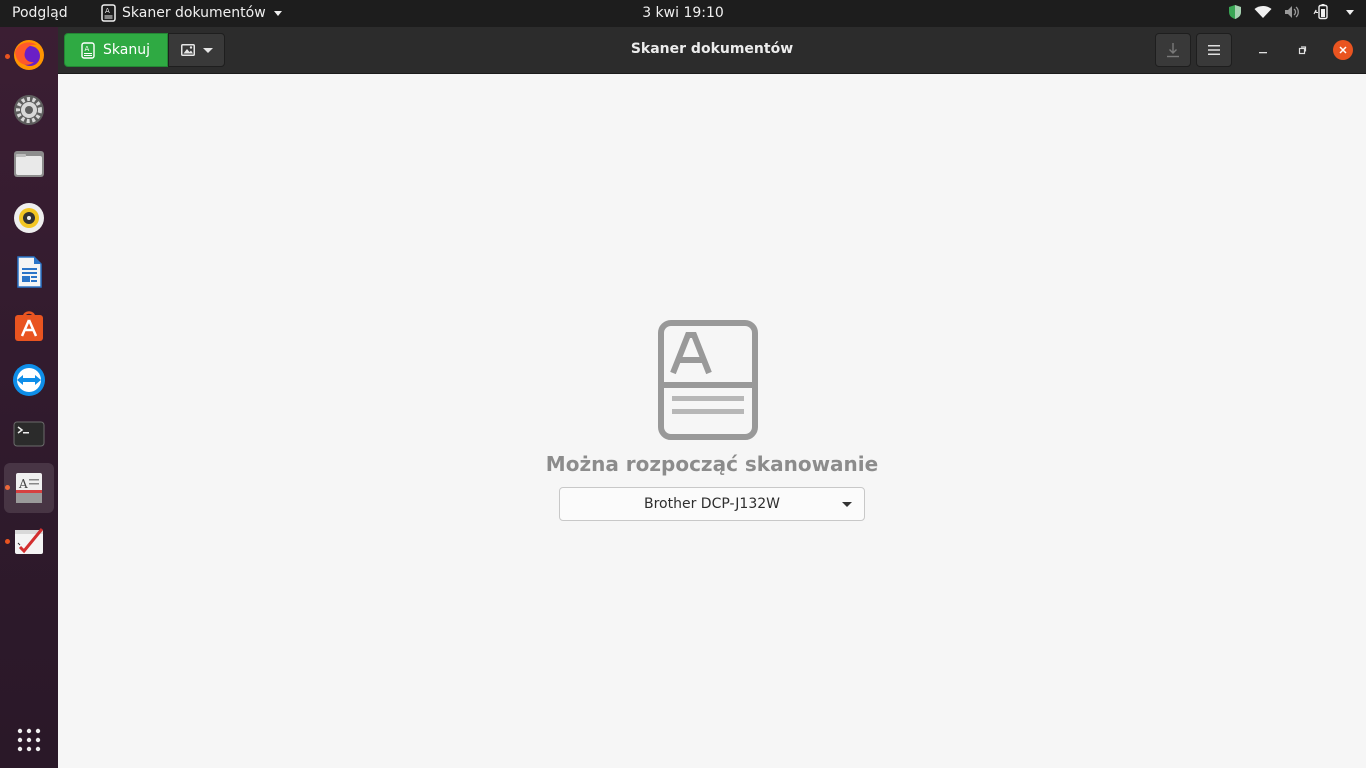 The height and width of the screenshot is (768, 1366). I want to click on dock-rhythmbox, so click(29, 218).